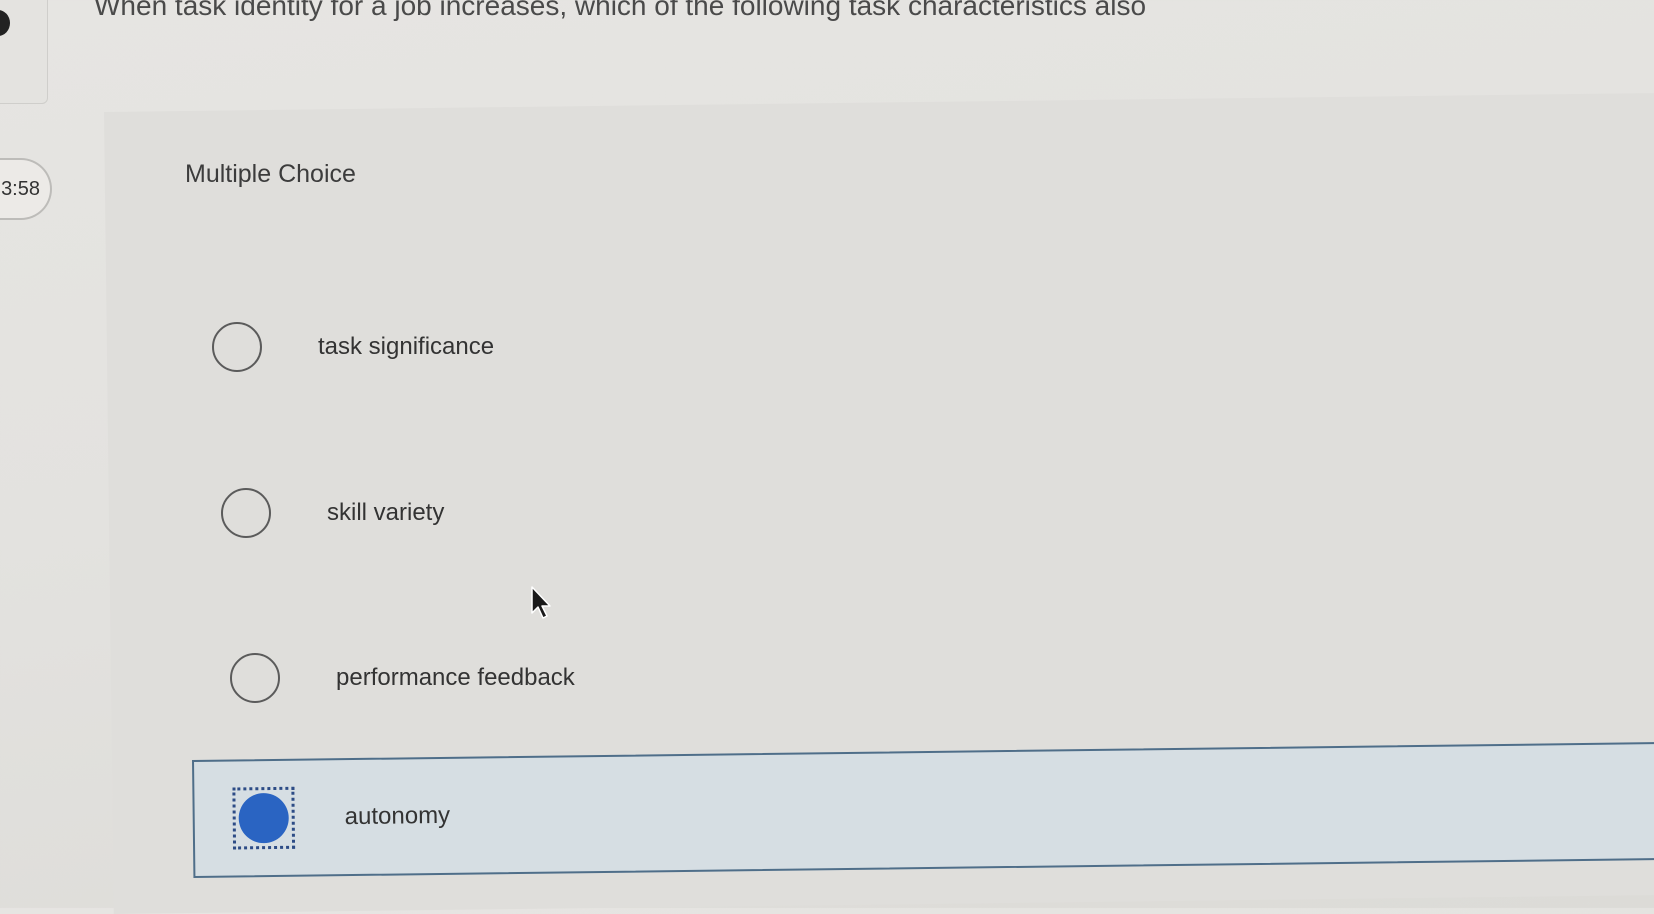 This screenshot has height=914, width=1654. What do you see at coordinates (923, 809) in the screenshot?
I see `choice-option-selected: autonomy` at bounding box center [923, 809].